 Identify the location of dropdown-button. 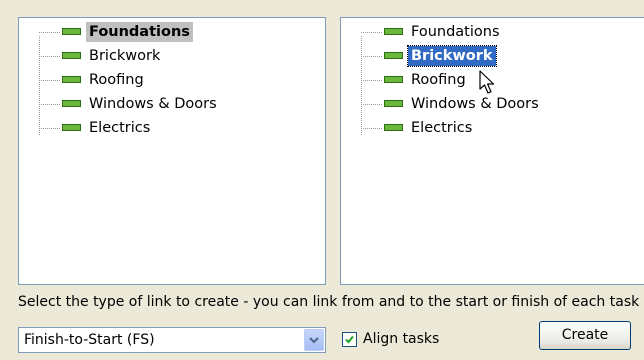
(314, 340).